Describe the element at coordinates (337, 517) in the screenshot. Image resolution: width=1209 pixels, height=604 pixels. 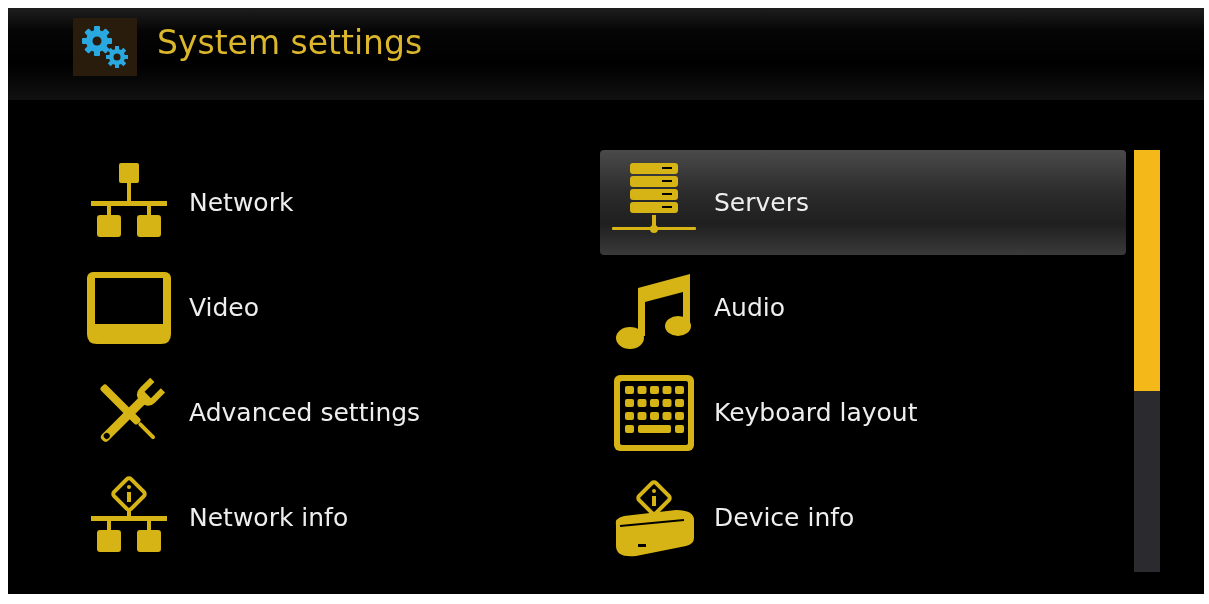
I see `menu-item: Network info` at that location.